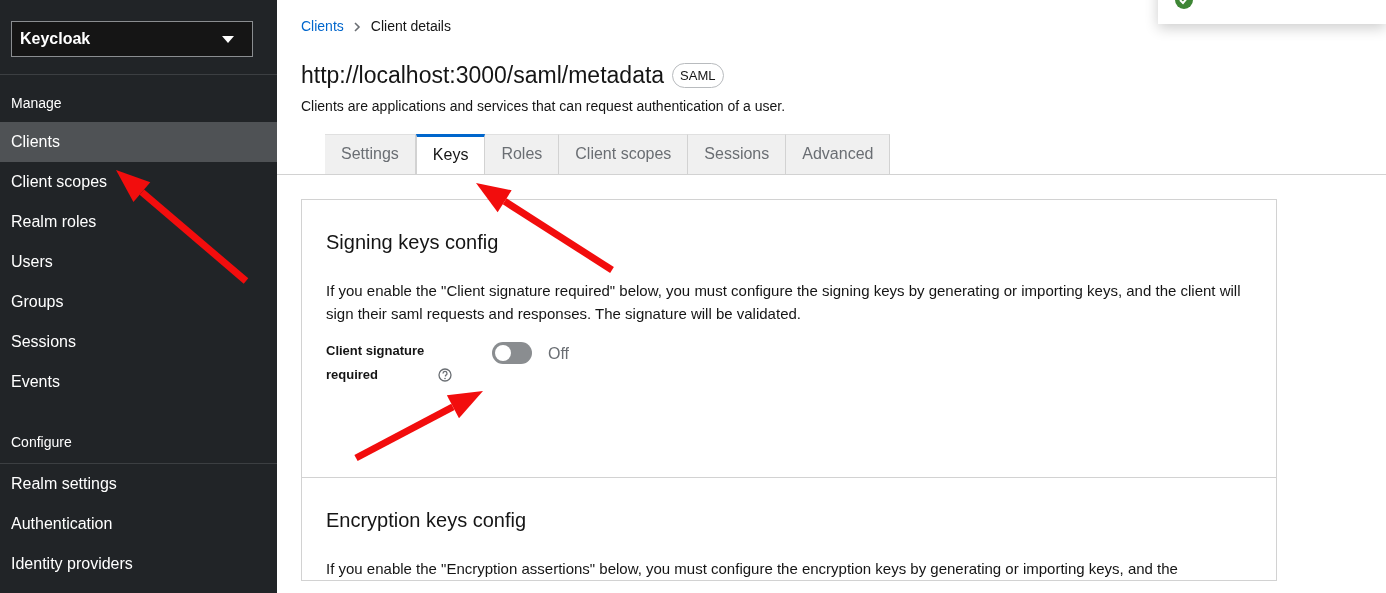 The width and height of the screenshot is (1386, 593). Describe the element at coordinates (138, 342) in the screenshot. I see `nav-item: Sessions` at that location.